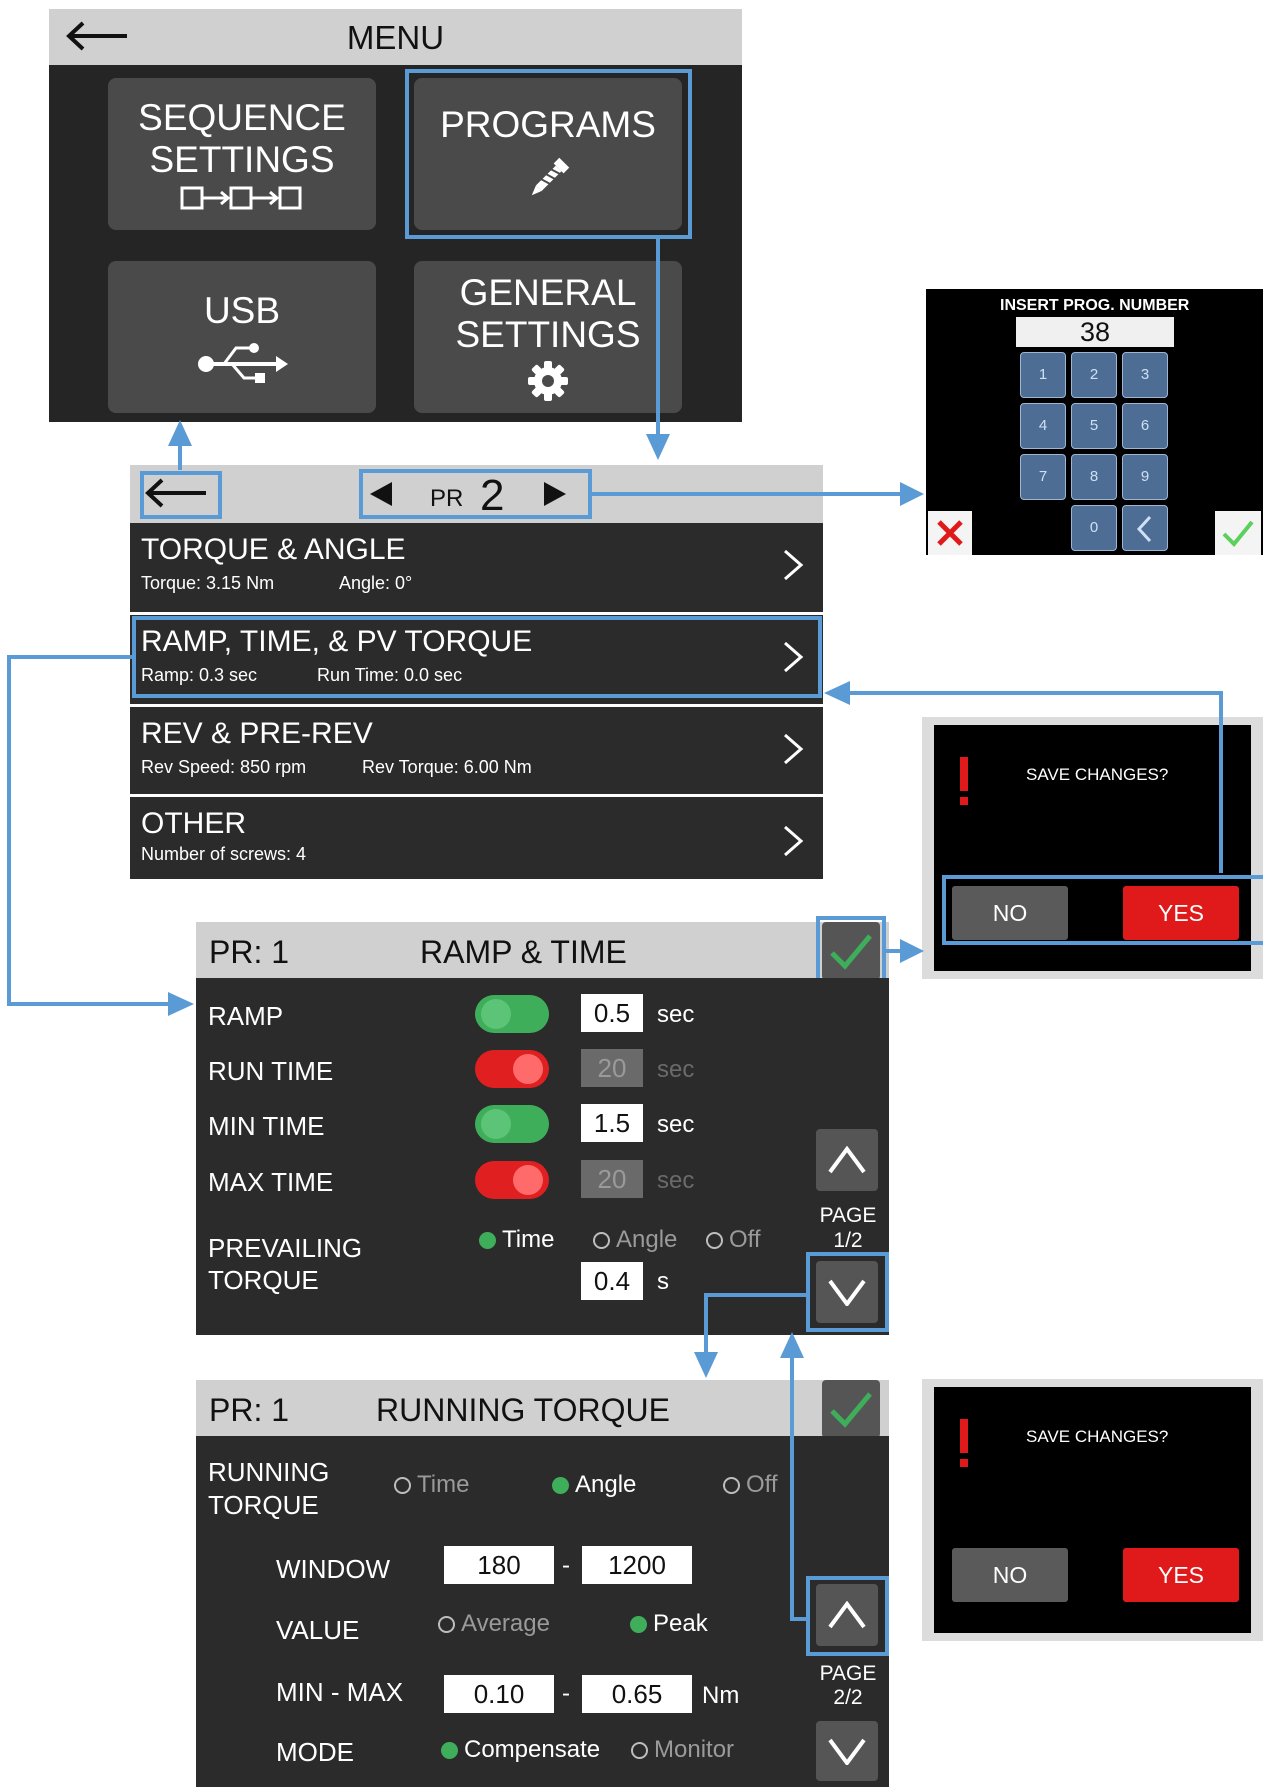 The width and height of the screenshot is (1263, 1787). I want to click on save-check-button, so click(851, 1409).